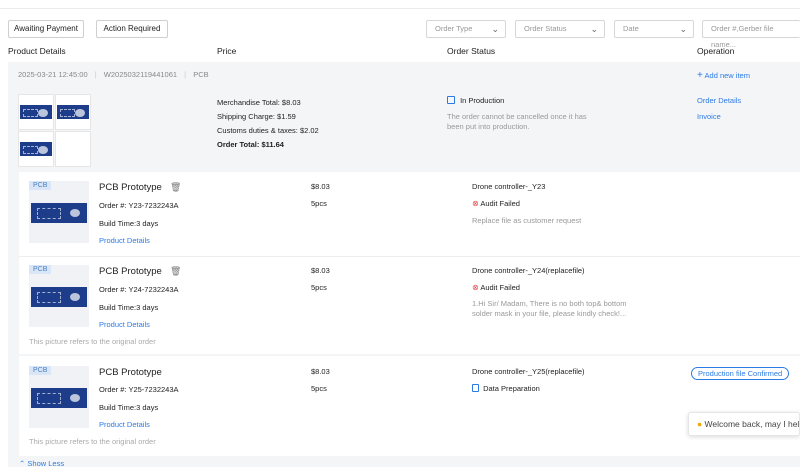  I want to click on invoice-link: Invoice, so click(709, 116).